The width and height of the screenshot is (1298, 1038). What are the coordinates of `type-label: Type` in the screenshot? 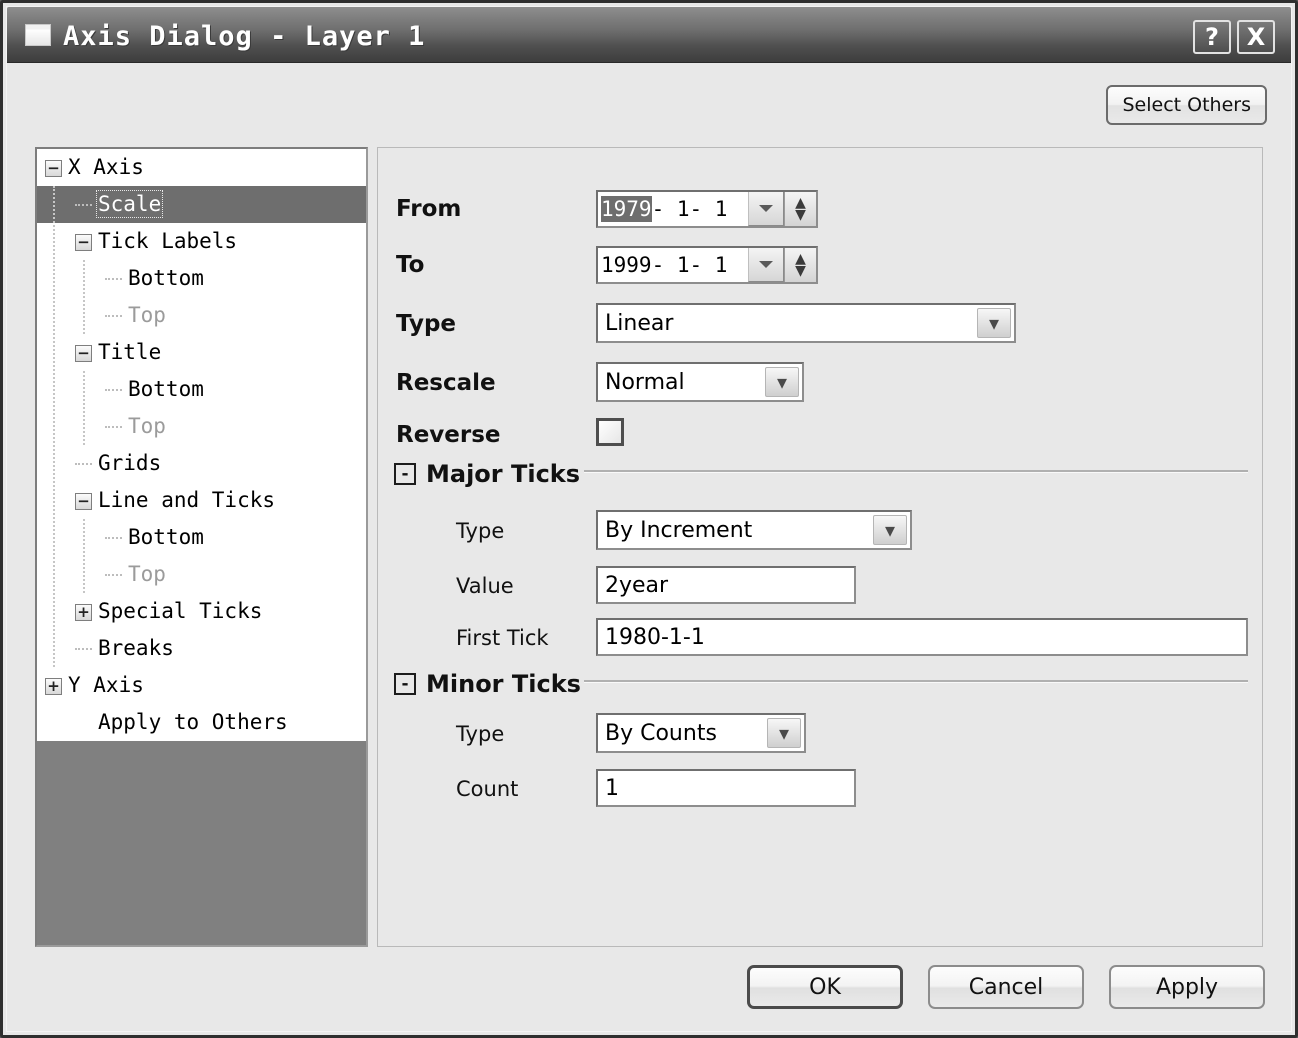 It's located at (426, 324).